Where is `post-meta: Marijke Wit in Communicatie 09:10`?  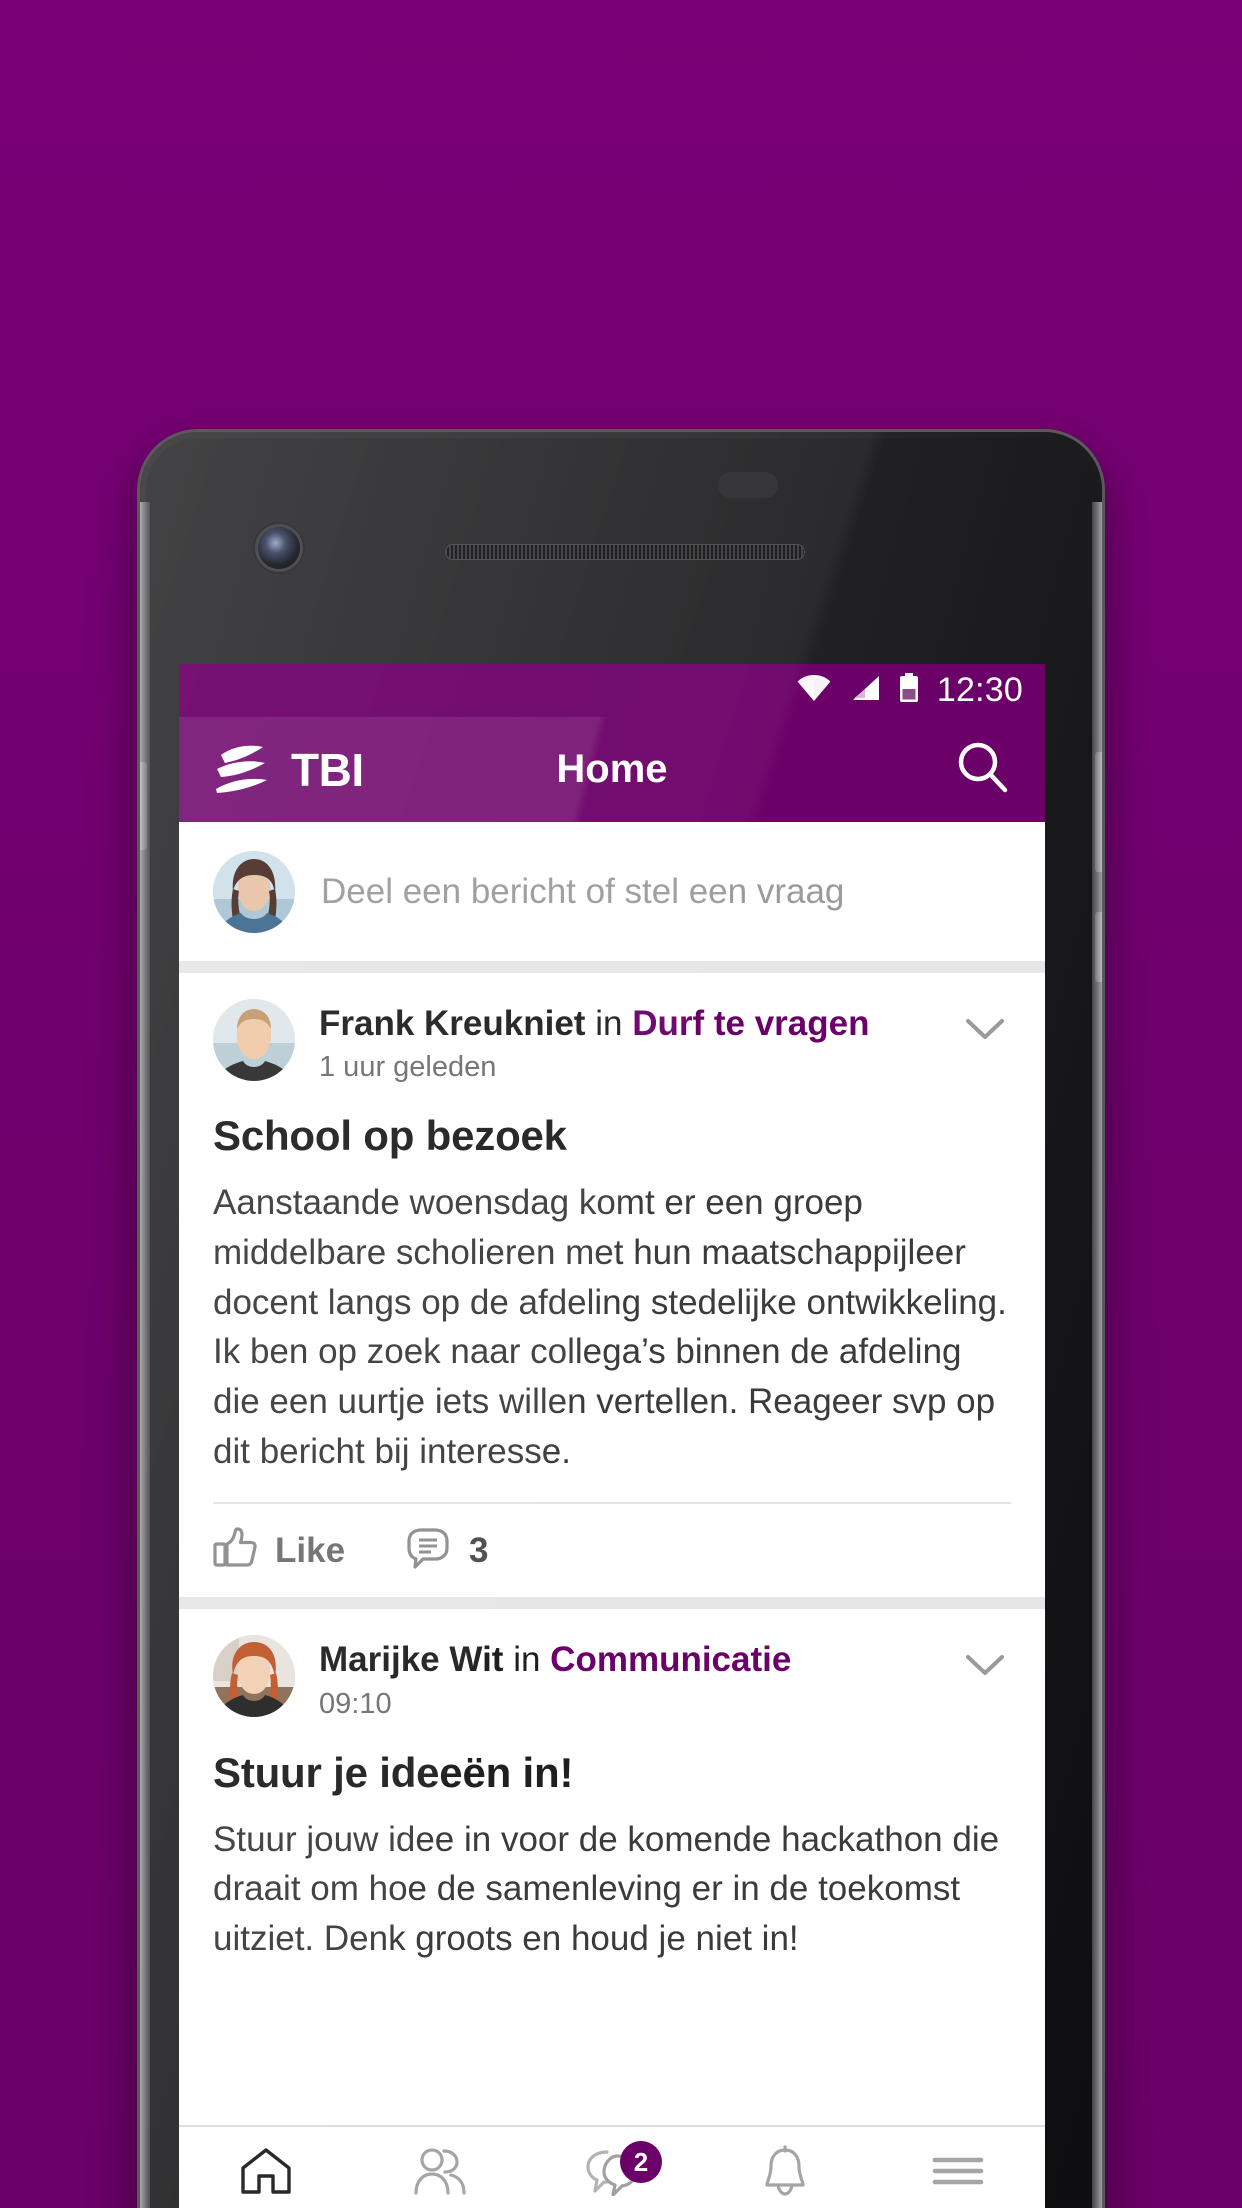 post-meta: Marijke Wit in Communicatie 09:10 is located at coordinates (629, 1677).